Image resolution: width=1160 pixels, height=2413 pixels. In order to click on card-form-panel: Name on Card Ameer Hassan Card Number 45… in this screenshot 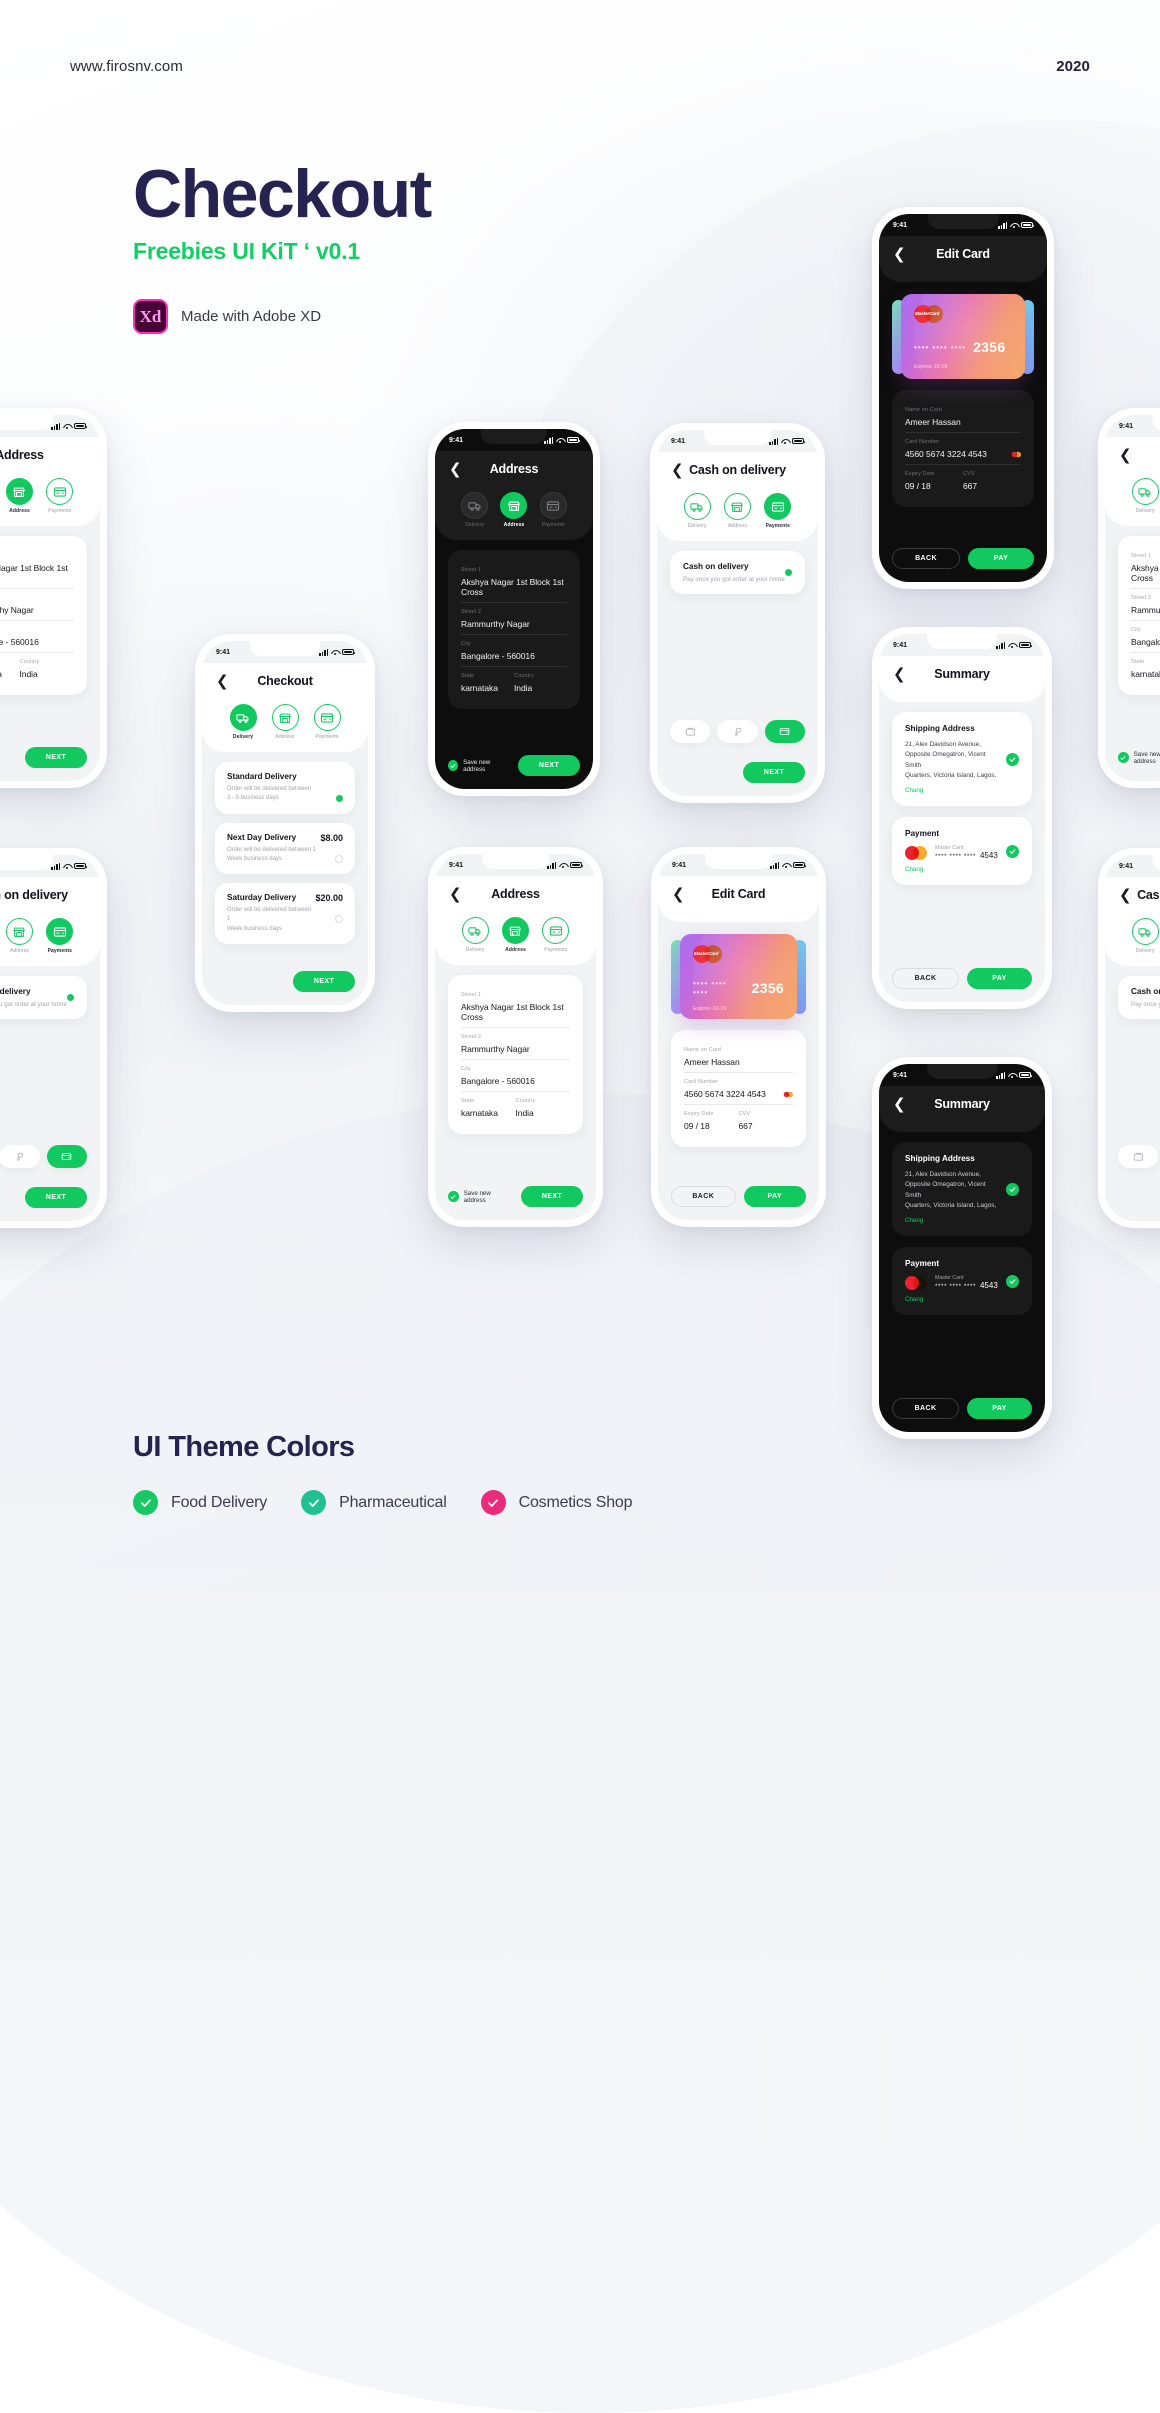, I will do `click(738, 1088)`.